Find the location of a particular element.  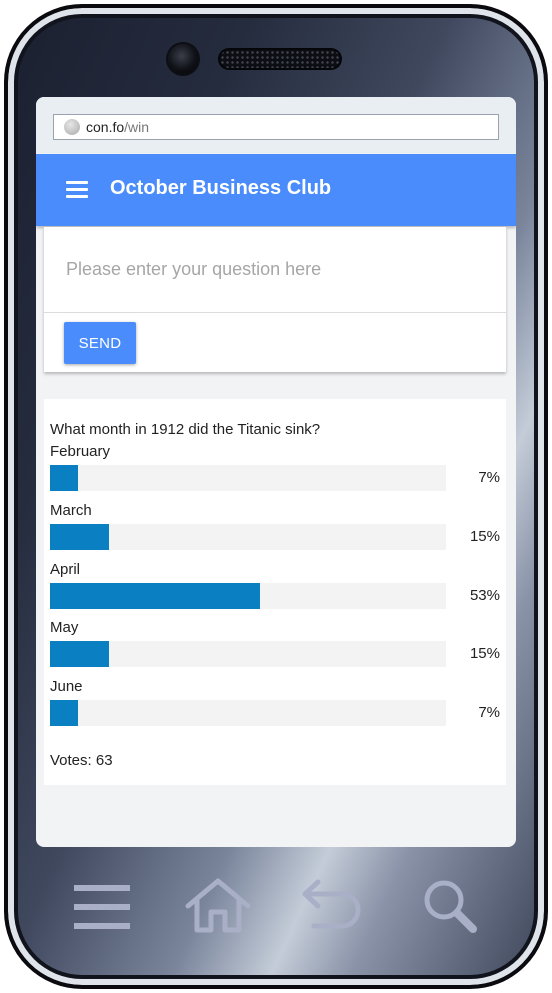

address-bar: con.fo/win is located at coordinates (276, 127).